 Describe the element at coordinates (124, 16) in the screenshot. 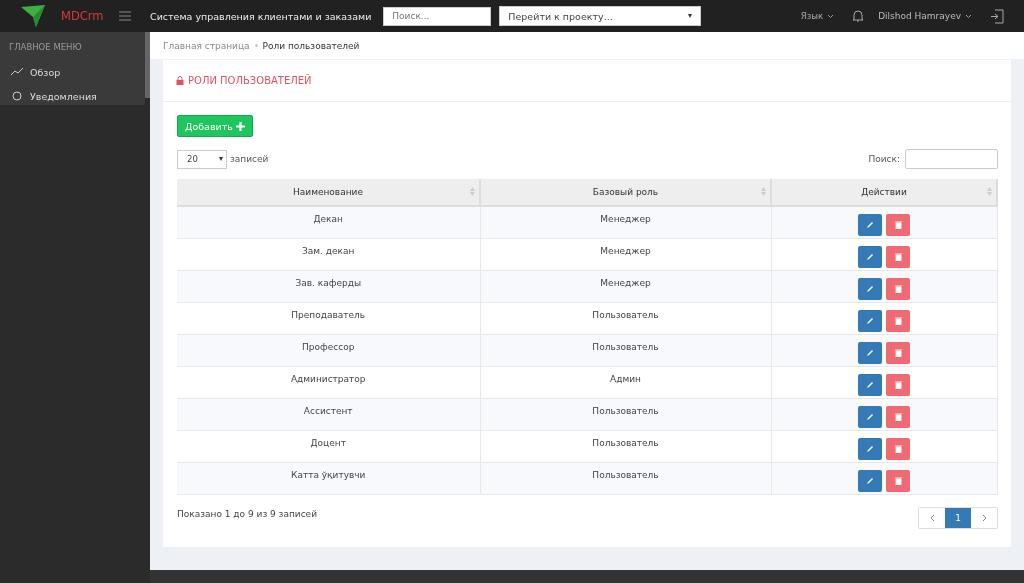

I see `menu-icon` at that location.